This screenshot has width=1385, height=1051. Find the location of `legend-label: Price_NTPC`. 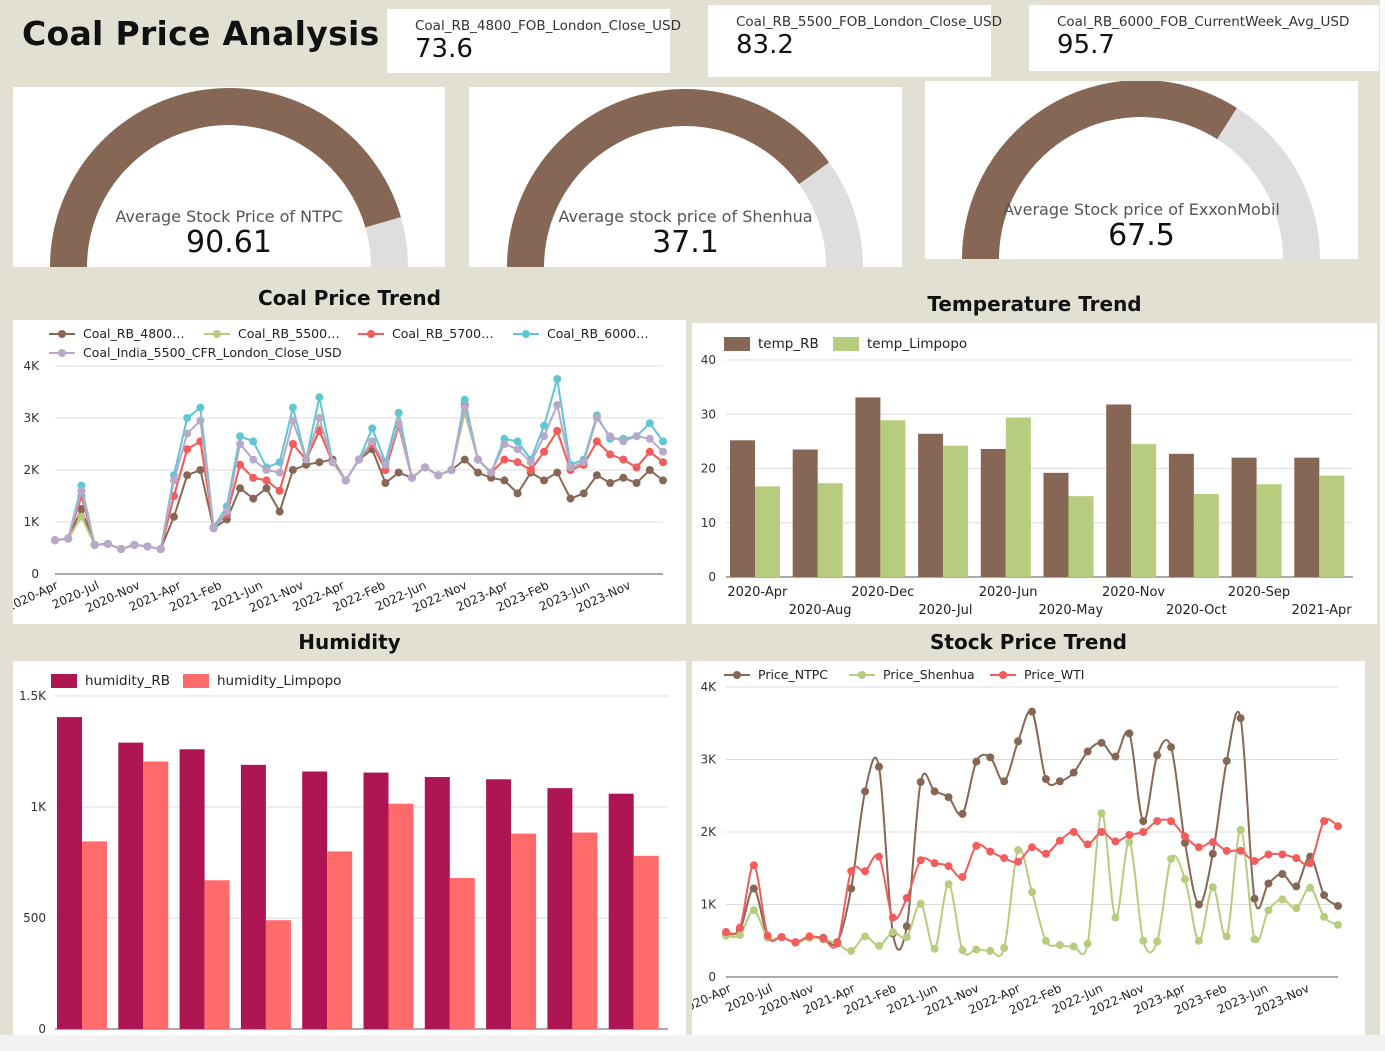

legend-label: Price_NTPC is located at coordinates (793, 674).